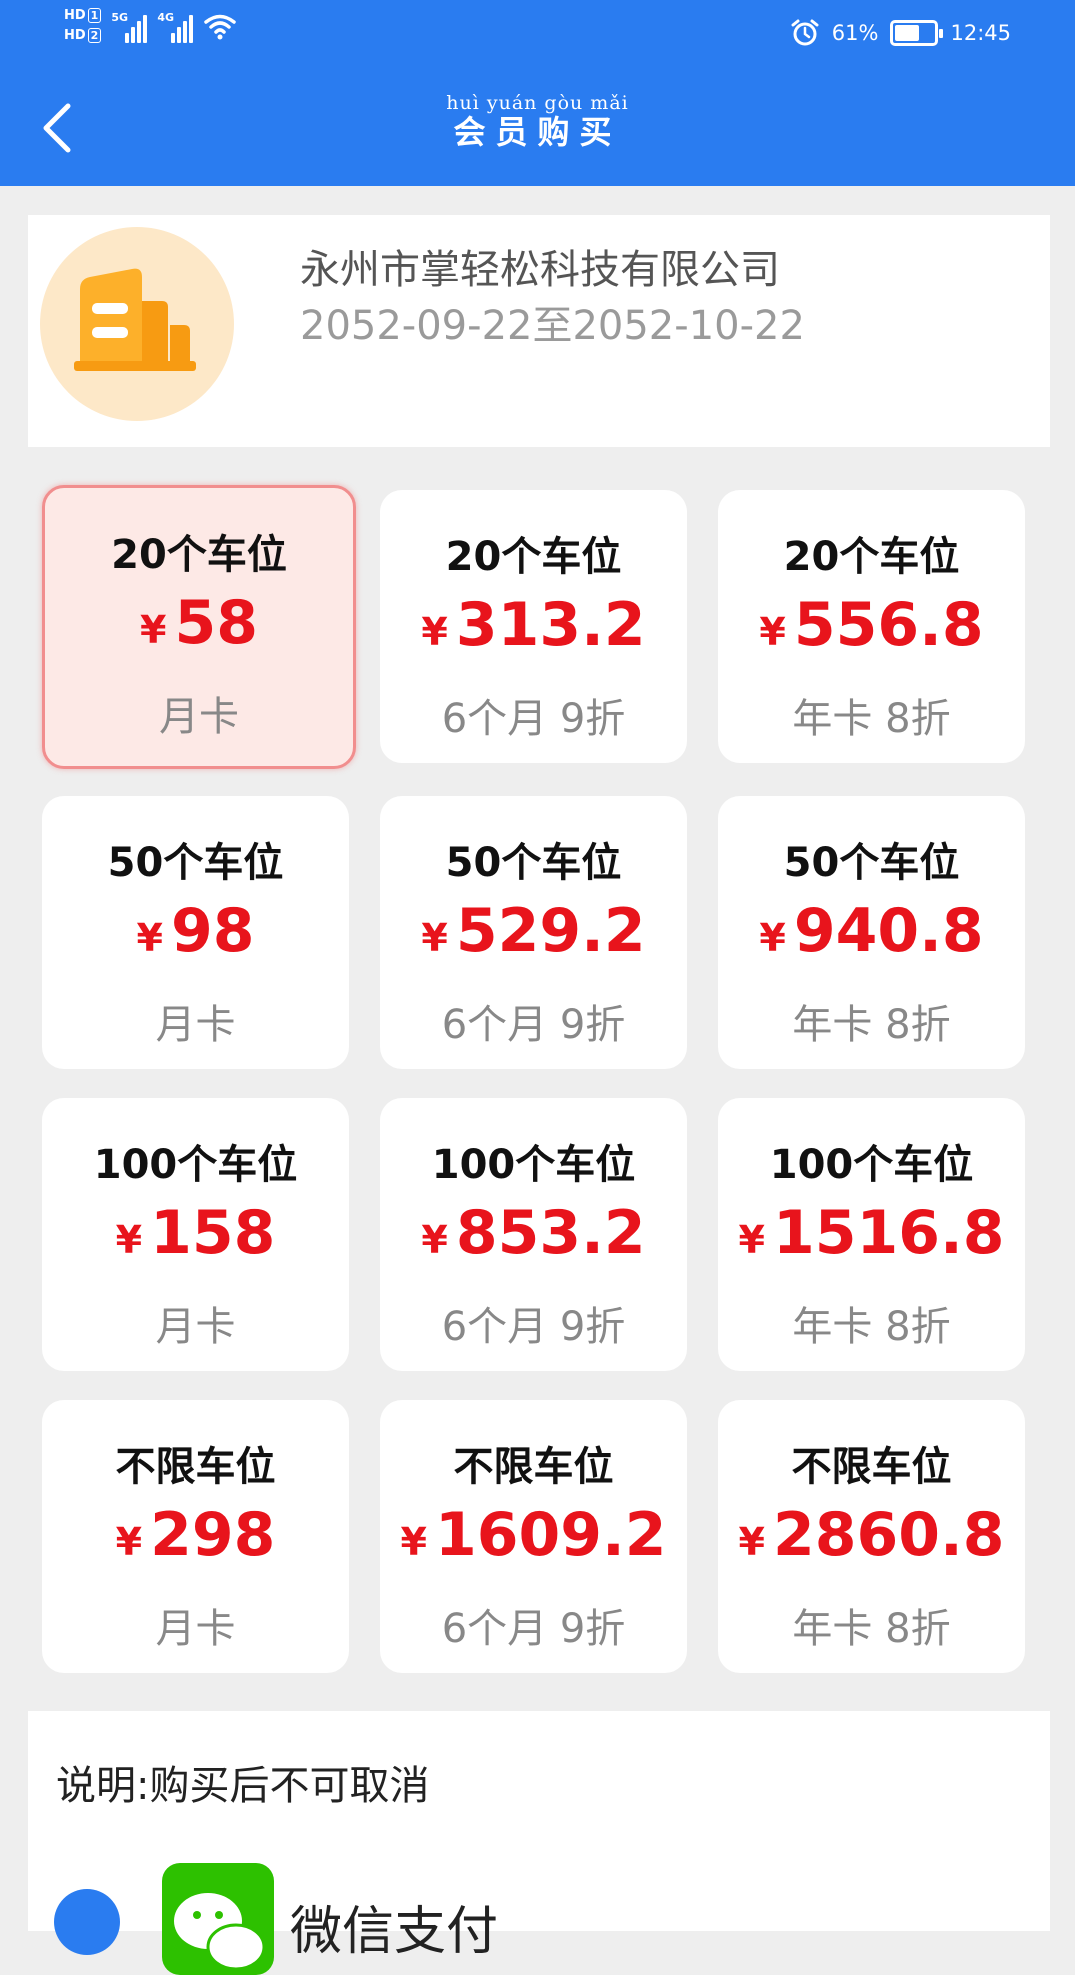  What do you see at coordinates (175, 26) in the screenshot?
I see `signal-4g-icon: 4G` at bounding box center [175, 26].